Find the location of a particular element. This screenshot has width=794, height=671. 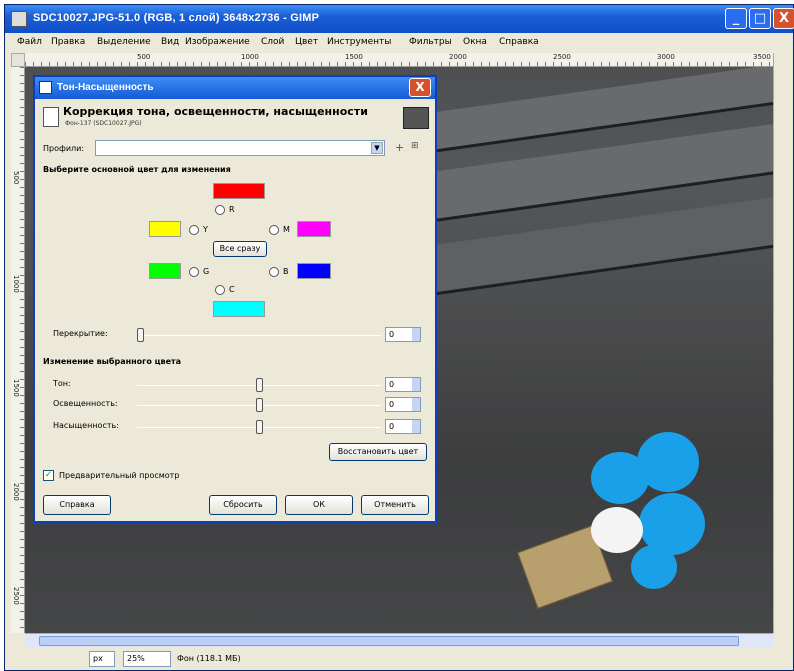

lightness-value: 0 is located at coordinates (392, 404).